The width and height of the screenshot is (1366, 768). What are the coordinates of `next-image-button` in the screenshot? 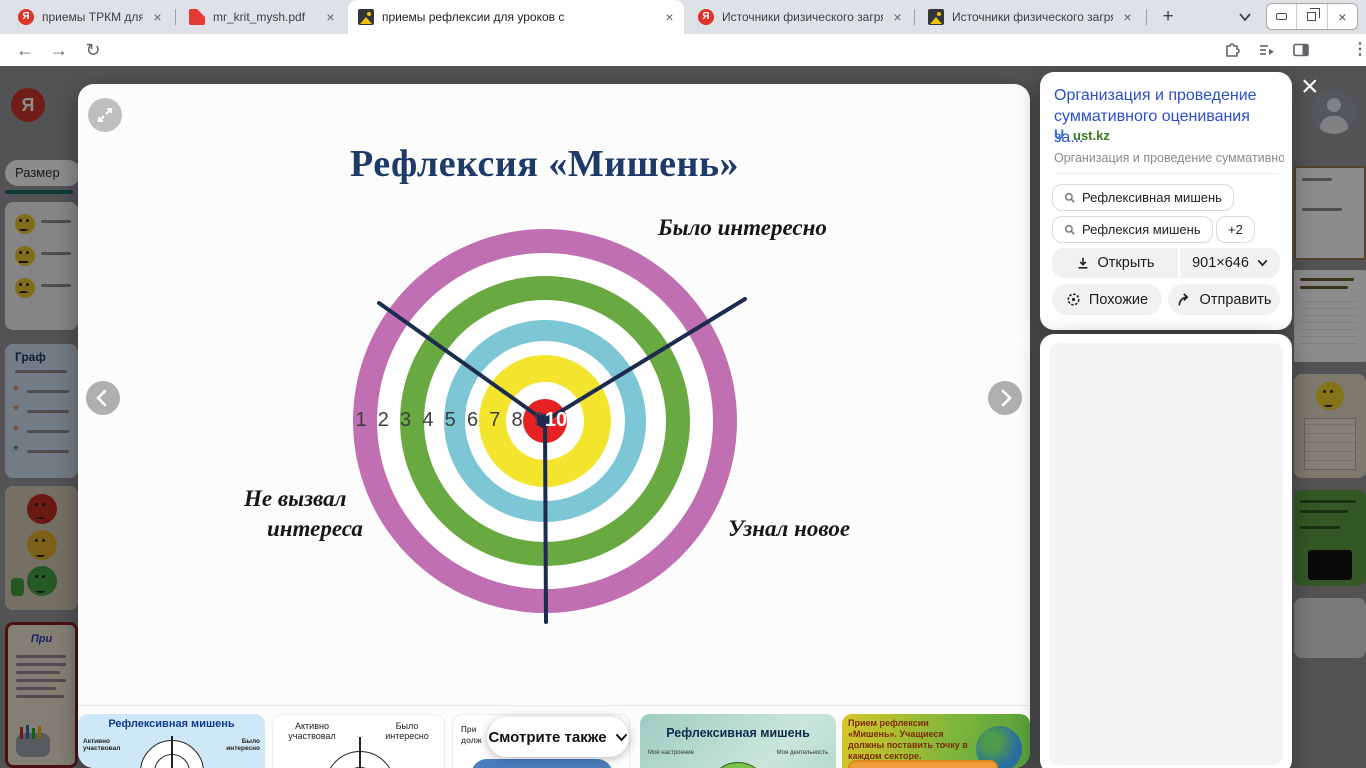 It's located at (1005, 398).